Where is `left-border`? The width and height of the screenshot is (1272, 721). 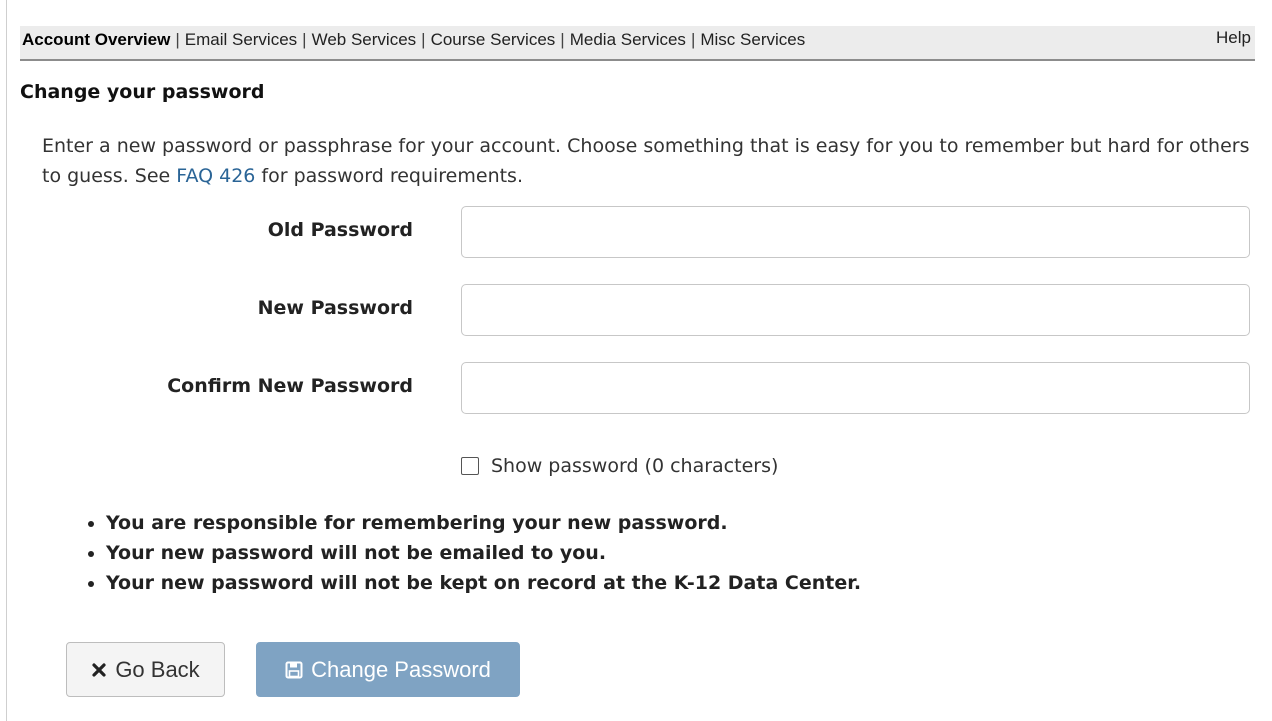
left-border is located at coordinates (6, 360).